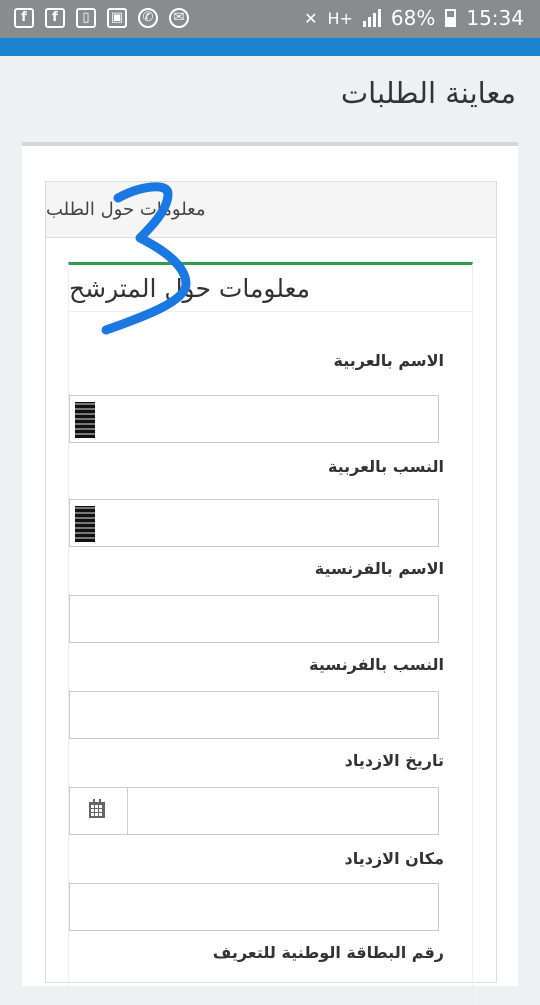  Describe the element at coordinates (117, 18) in the screenshot. I see `gallery-icon: ▣` at that location.